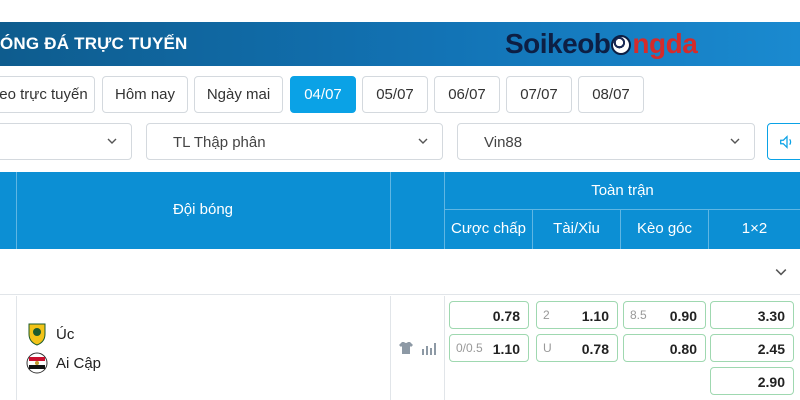  Describe the element at coordinates (467, 94) in the screenshot. I see `tab-date-0607: 06/07` at that location.